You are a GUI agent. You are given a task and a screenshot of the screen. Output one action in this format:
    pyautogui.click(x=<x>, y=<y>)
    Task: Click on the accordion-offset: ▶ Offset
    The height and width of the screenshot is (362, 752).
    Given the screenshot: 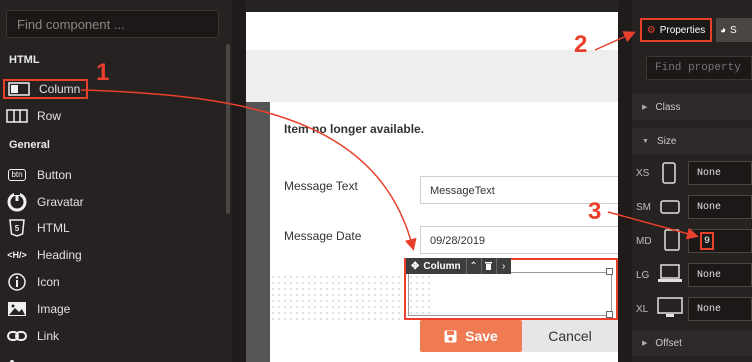 What is the action you would take?
    pyautogui.click(x=692, y=343)
    